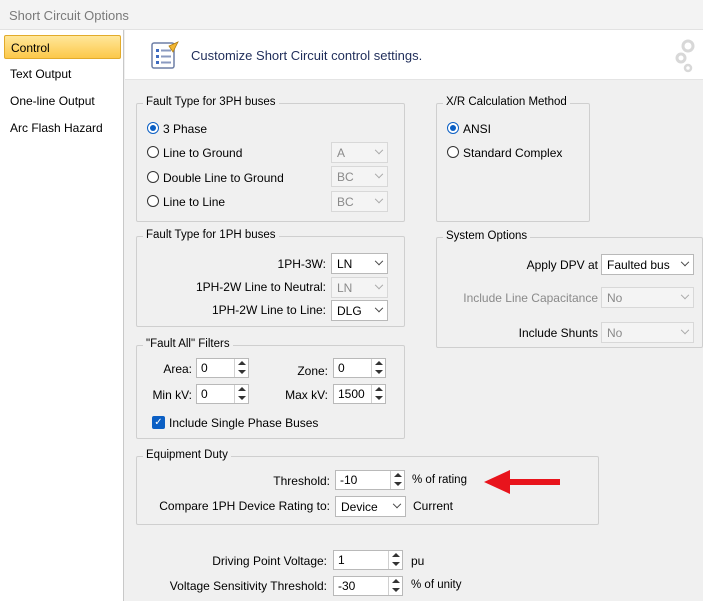  I want to click on radio-double-line-to-ground, so click(153, 177).